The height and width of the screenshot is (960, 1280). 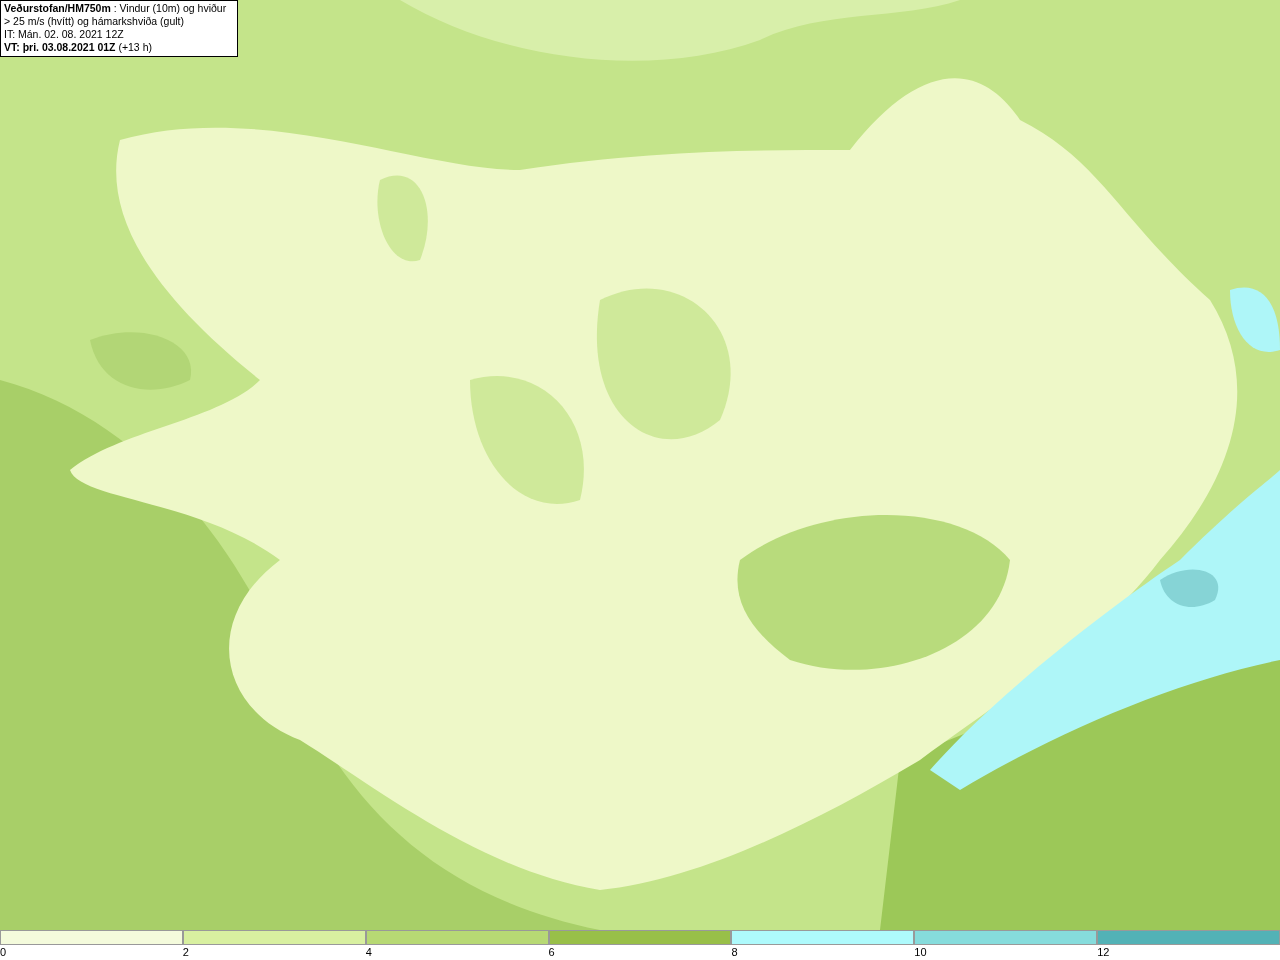 I want to click on legend-tick-label: 8, so click(x=734, y=952).